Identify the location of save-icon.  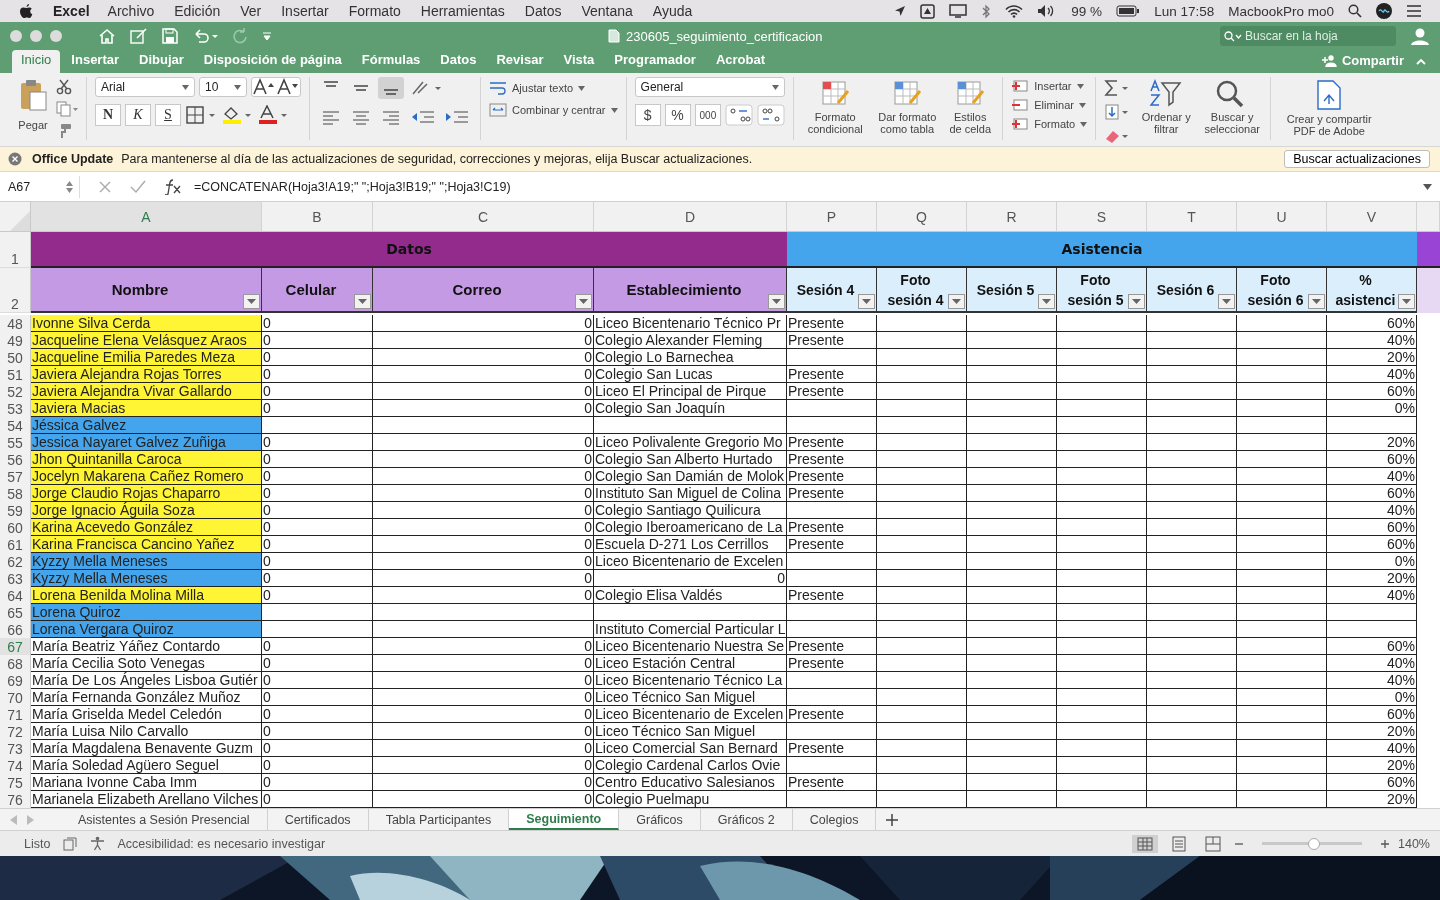
(170, 36).